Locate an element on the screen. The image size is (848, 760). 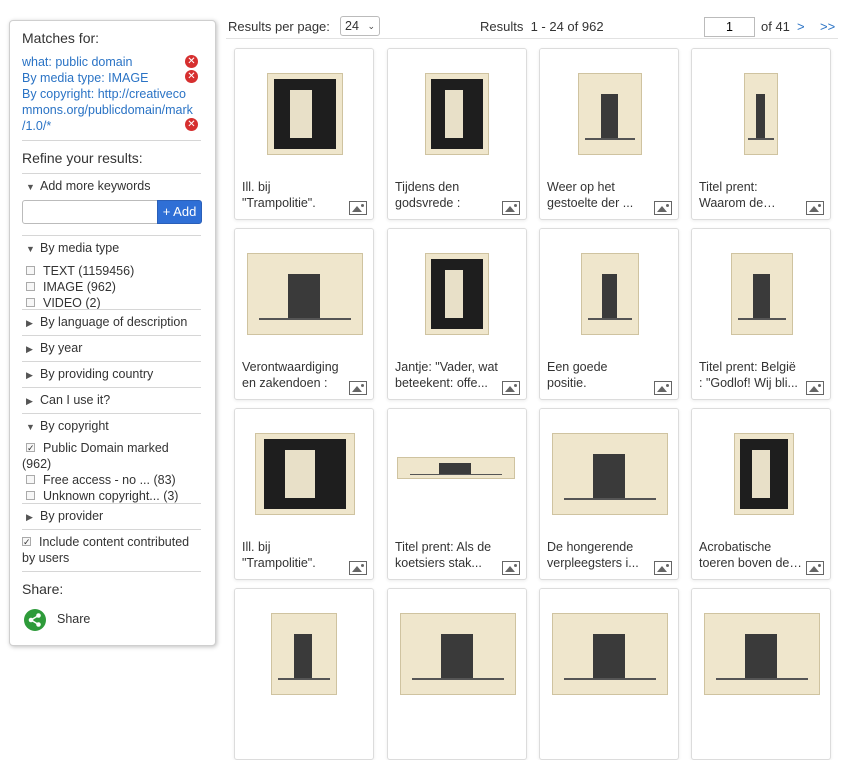
facet-media-type: ▼ By media type is located at coordinates (111, 248).